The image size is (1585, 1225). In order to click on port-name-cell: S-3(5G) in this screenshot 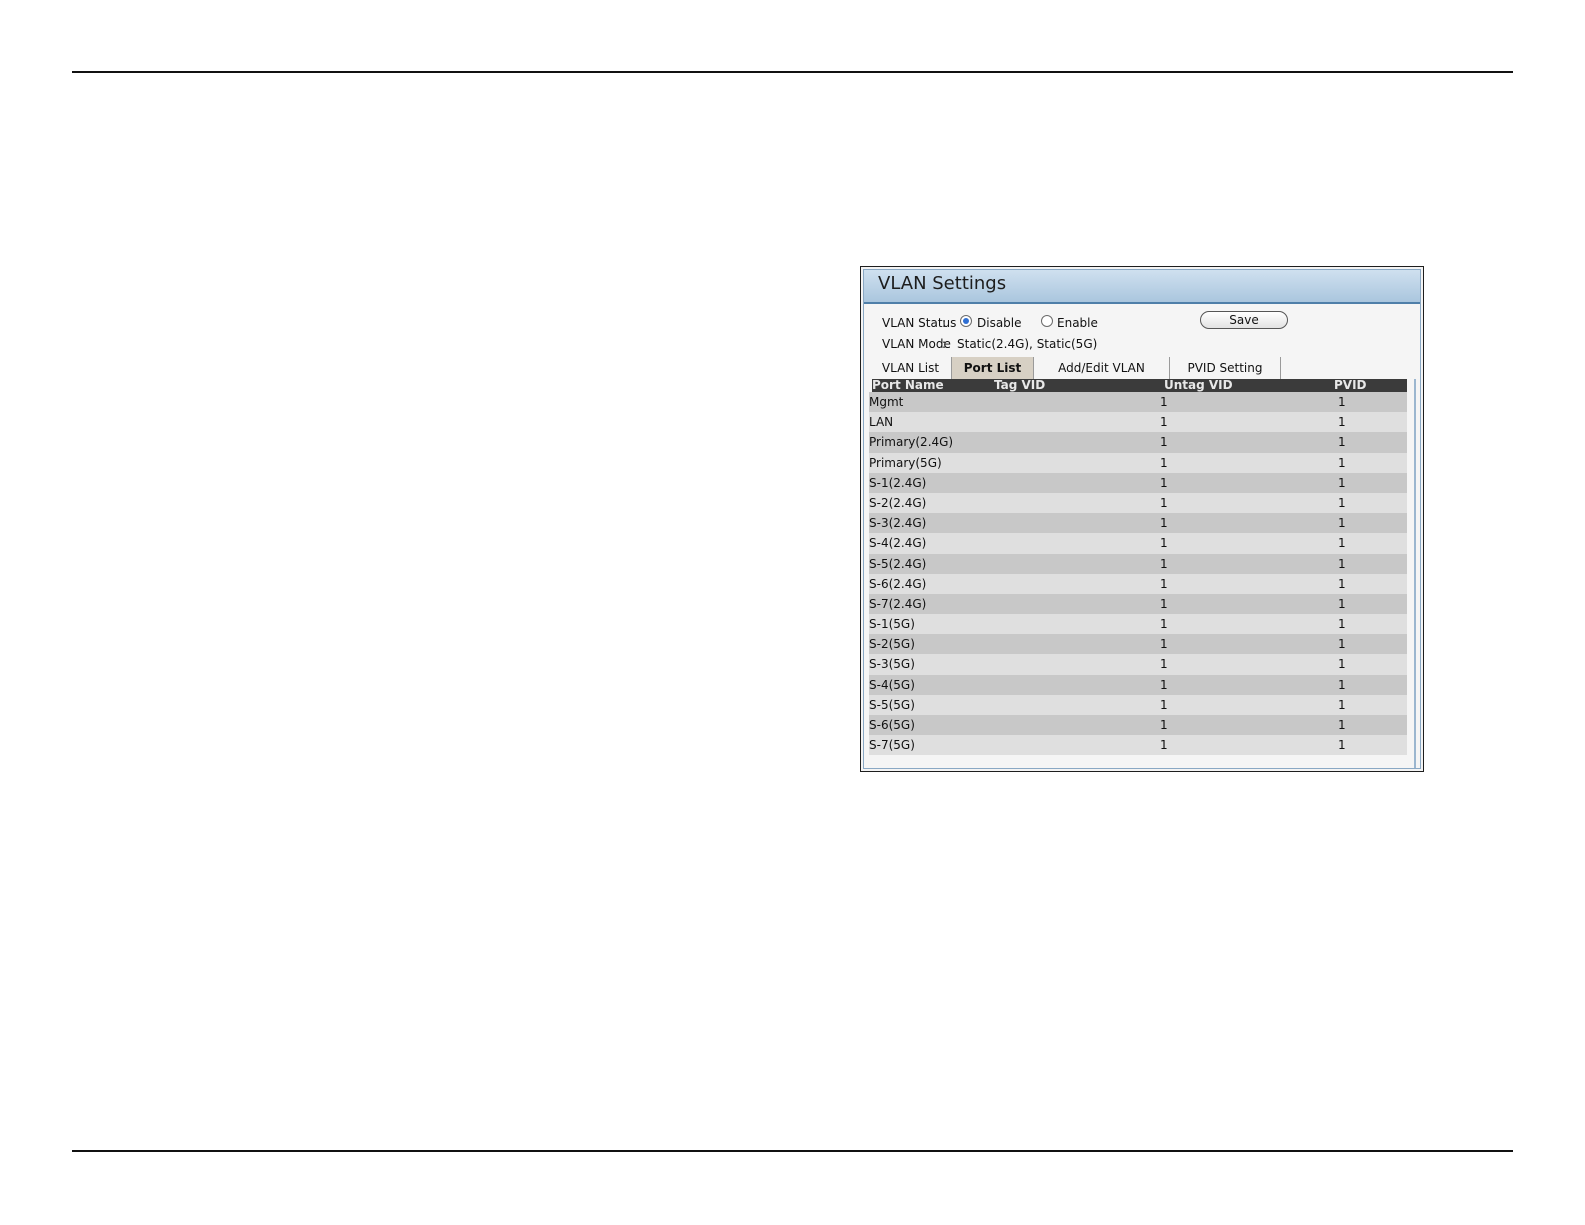, I will do `click(892, 664)`.